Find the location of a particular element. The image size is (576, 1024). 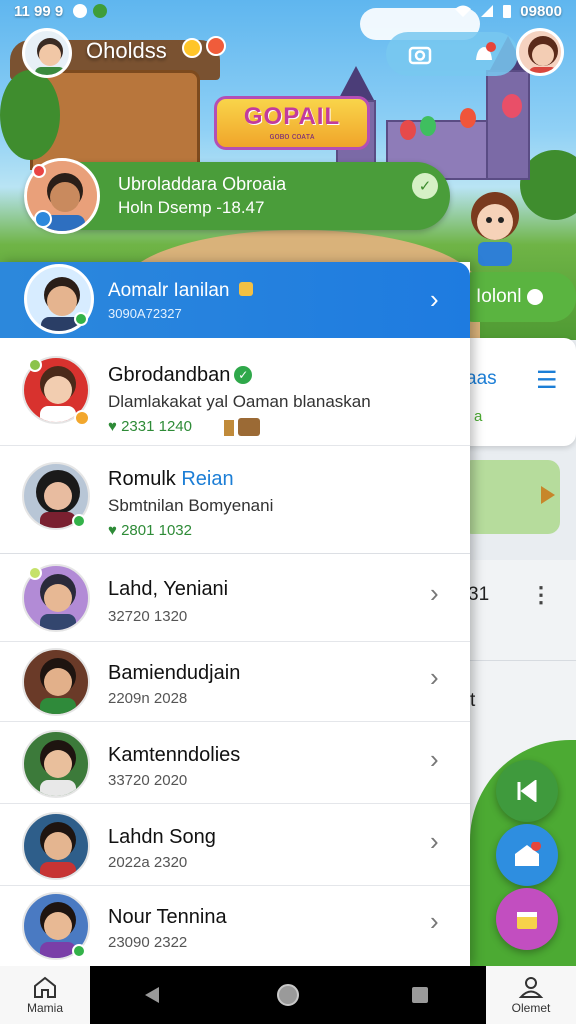

user-avatar is located at coordinates (47, 53).